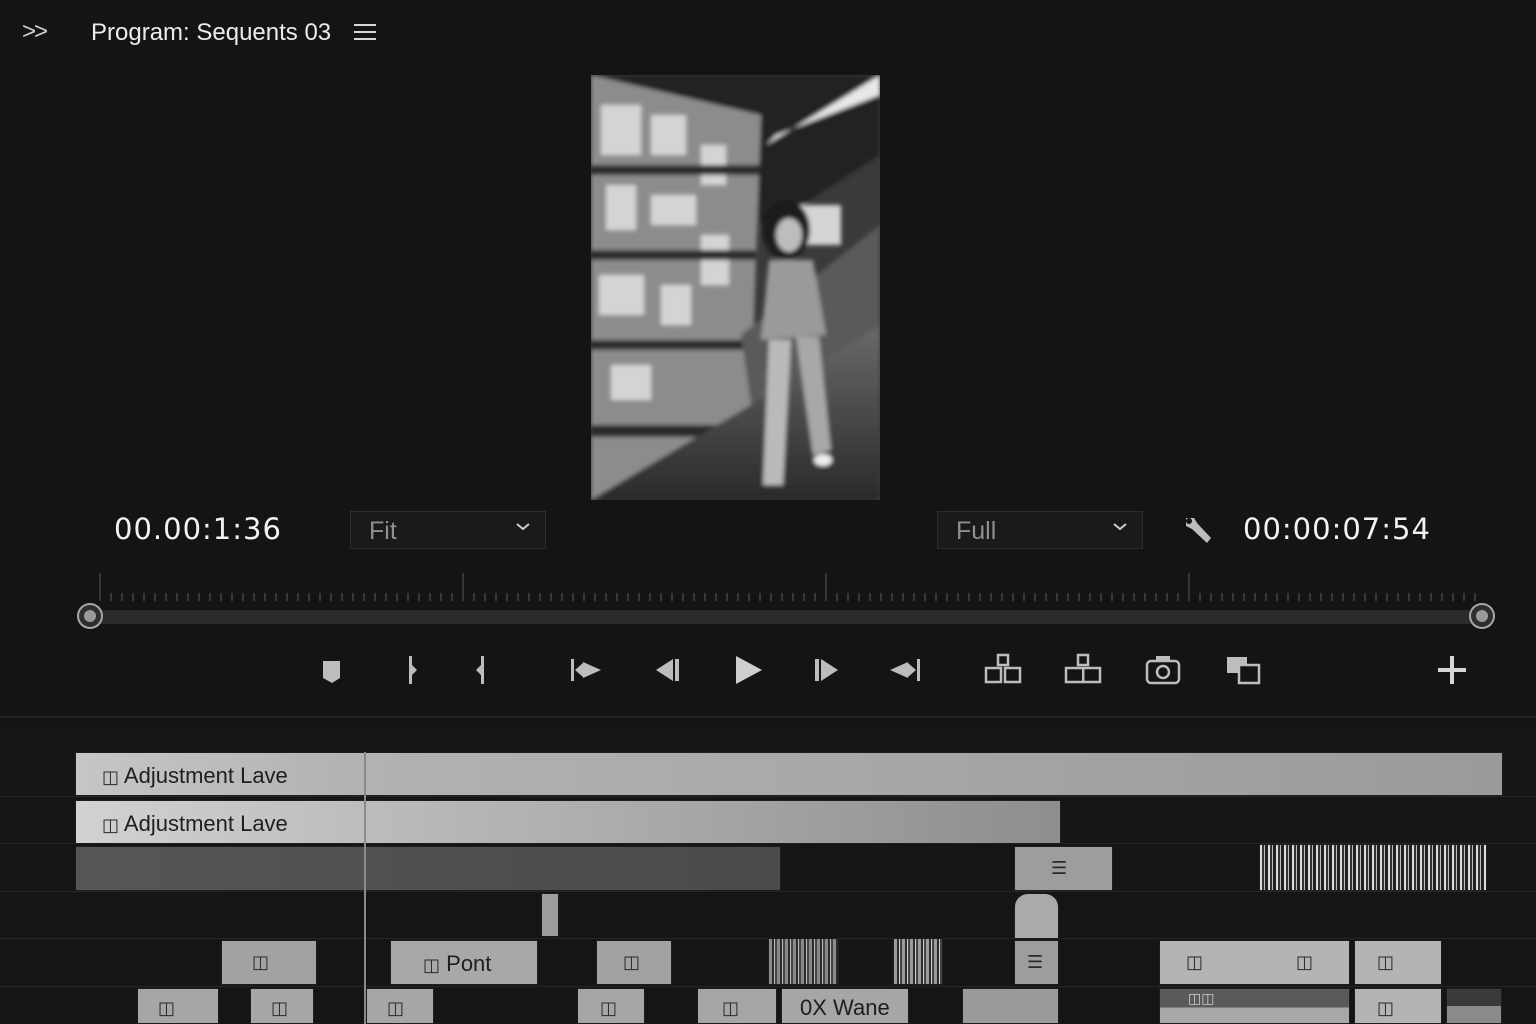 The width and height of the screenshot is (1536, 1024). Describe the element at coordinates (1201, 999) in the screenshot. I see `clip-fx-icon: ◫◫` at that location.